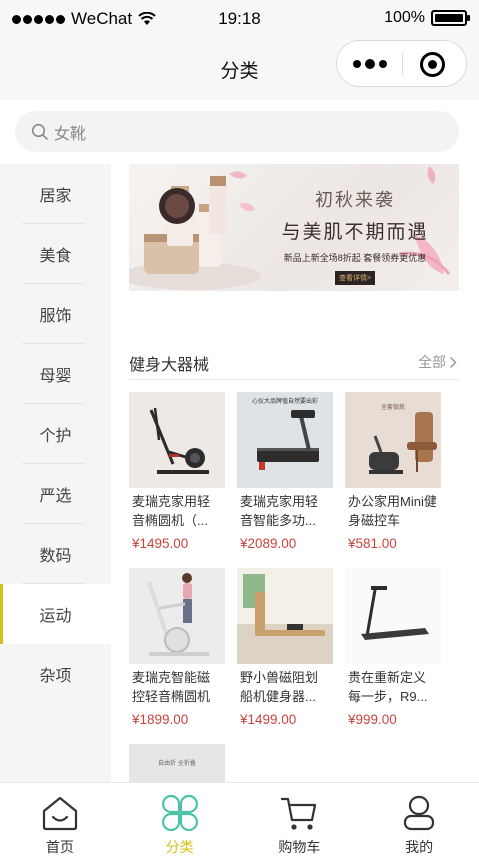 This screenshot has width=479, height=857. Describe the element at coordinates (239, 70) in the screenshot. I see `nav-bar: 分类` at that location.